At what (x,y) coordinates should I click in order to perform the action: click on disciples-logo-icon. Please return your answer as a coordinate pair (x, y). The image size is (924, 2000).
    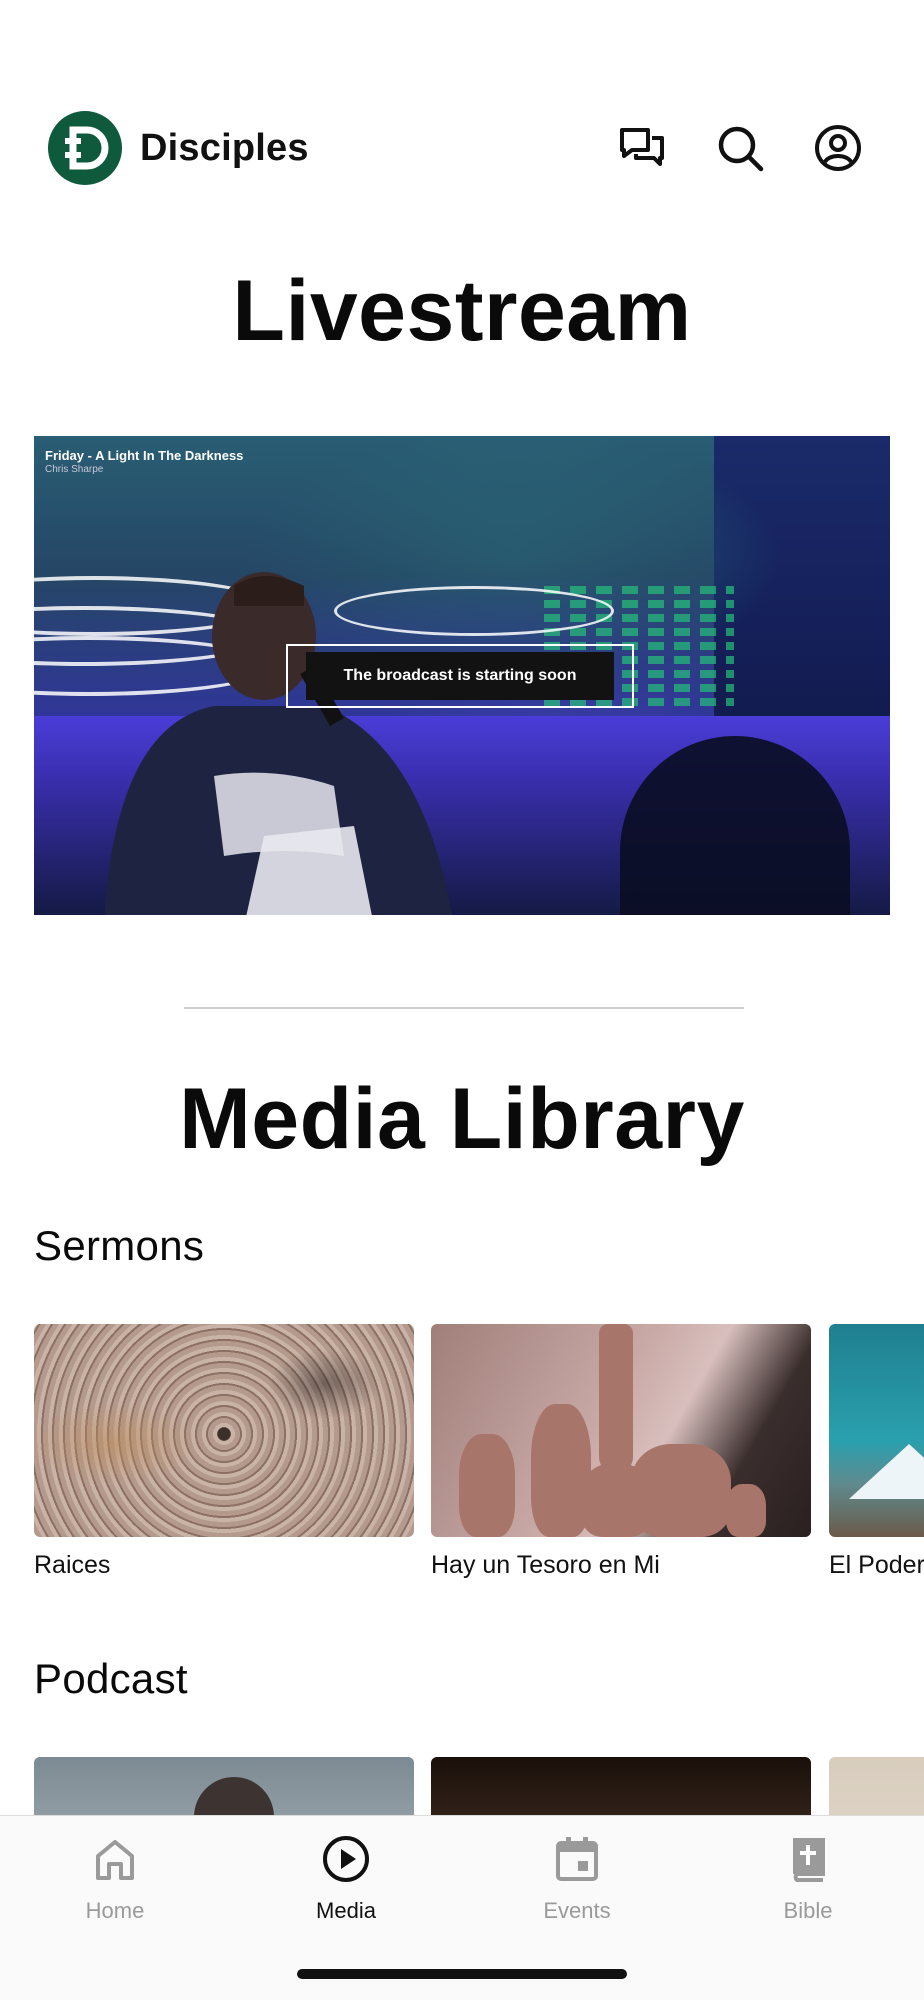
    Looking at the image, I should click on (87, 148).